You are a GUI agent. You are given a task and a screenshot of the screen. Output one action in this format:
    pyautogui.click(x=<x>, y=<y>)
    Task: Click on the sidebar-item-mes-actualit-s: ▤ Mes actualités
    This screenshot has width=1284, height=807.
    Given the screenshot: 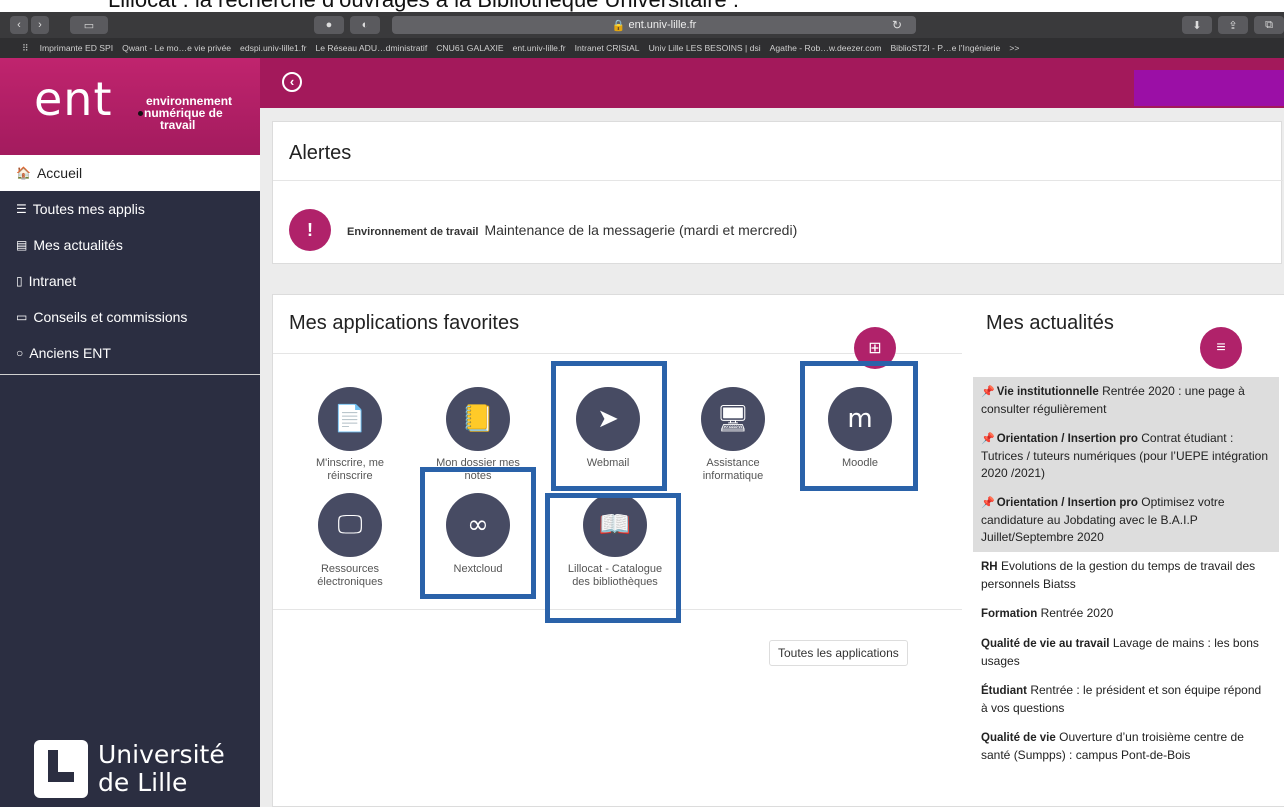 What is the action you would take?
    pyautogui.click(x=130, y=245)
    